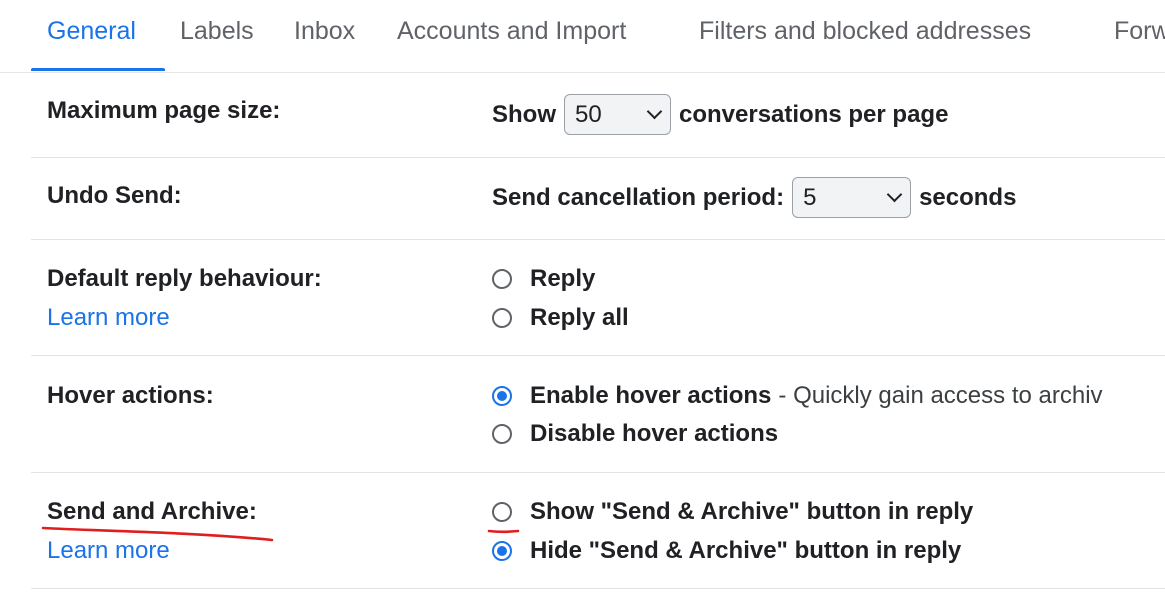 The image size is (1165, 594). I want to click on undo-send-control: Send cancellation period: 5 seconds, so click(754, 197).